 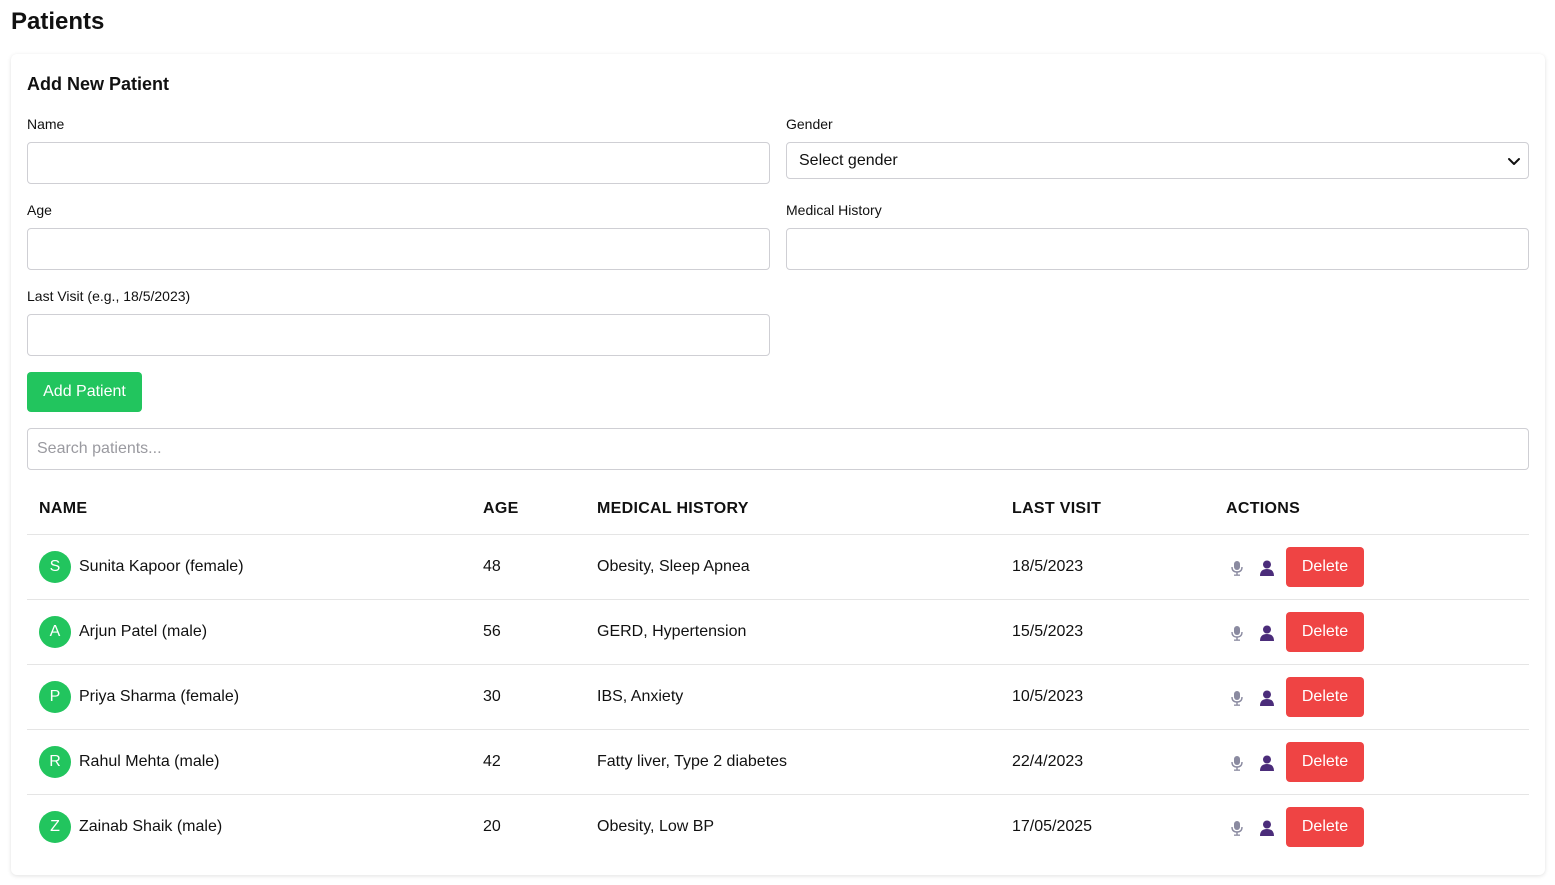 I want to click on chevron-down-icon, so click(x=1514, y=161).